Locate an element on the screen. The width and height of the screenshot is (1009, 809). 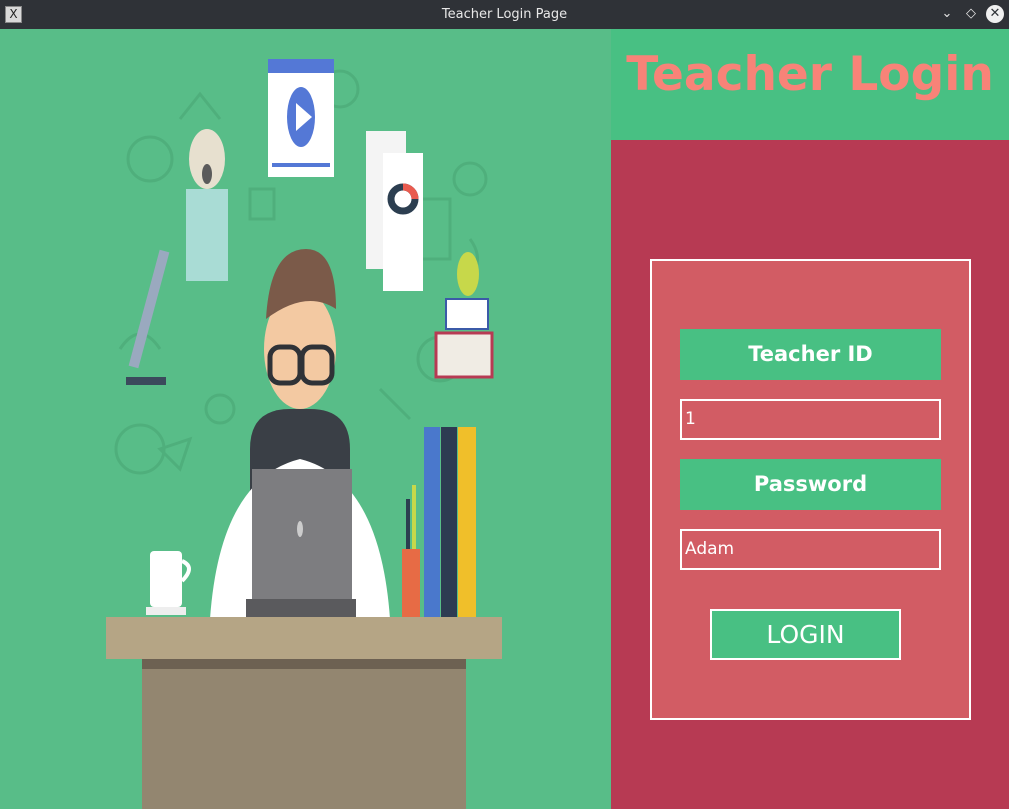
close-icon: ✕ is located at coordinates (995, 14).